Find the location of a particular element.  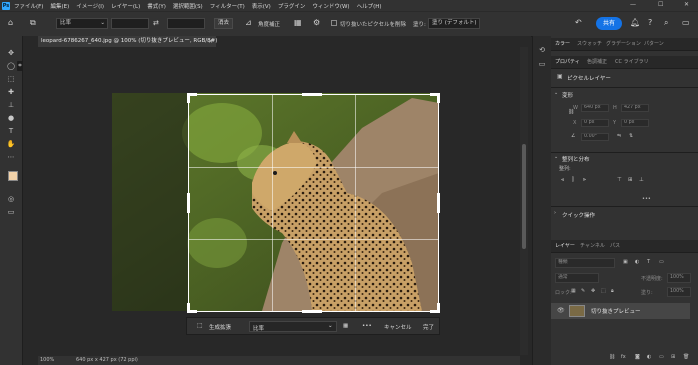

filter-type-icon: T is located at coordinates (648, 262).